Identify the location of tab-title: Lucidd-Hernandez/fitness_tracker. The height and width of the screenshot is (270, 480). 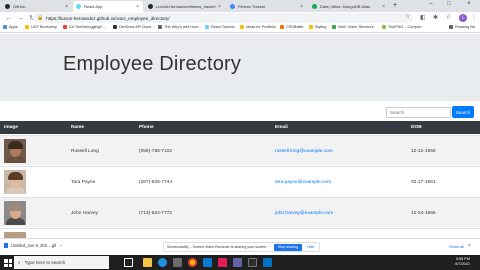
(186, 6).